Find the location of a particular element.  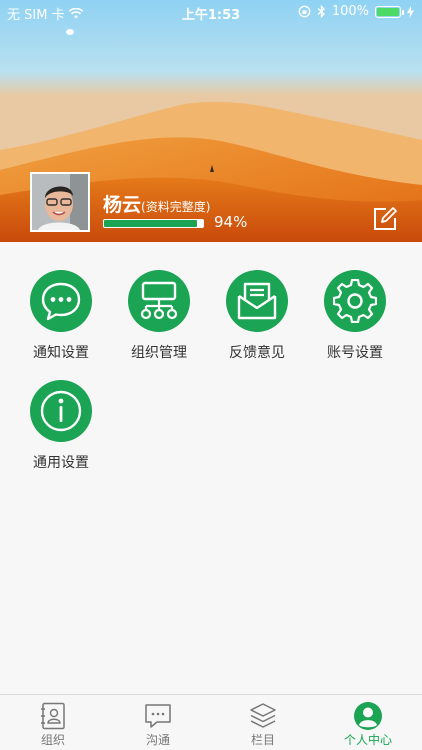

tab-columns: 栏目 is located at coordinates (263, 724).